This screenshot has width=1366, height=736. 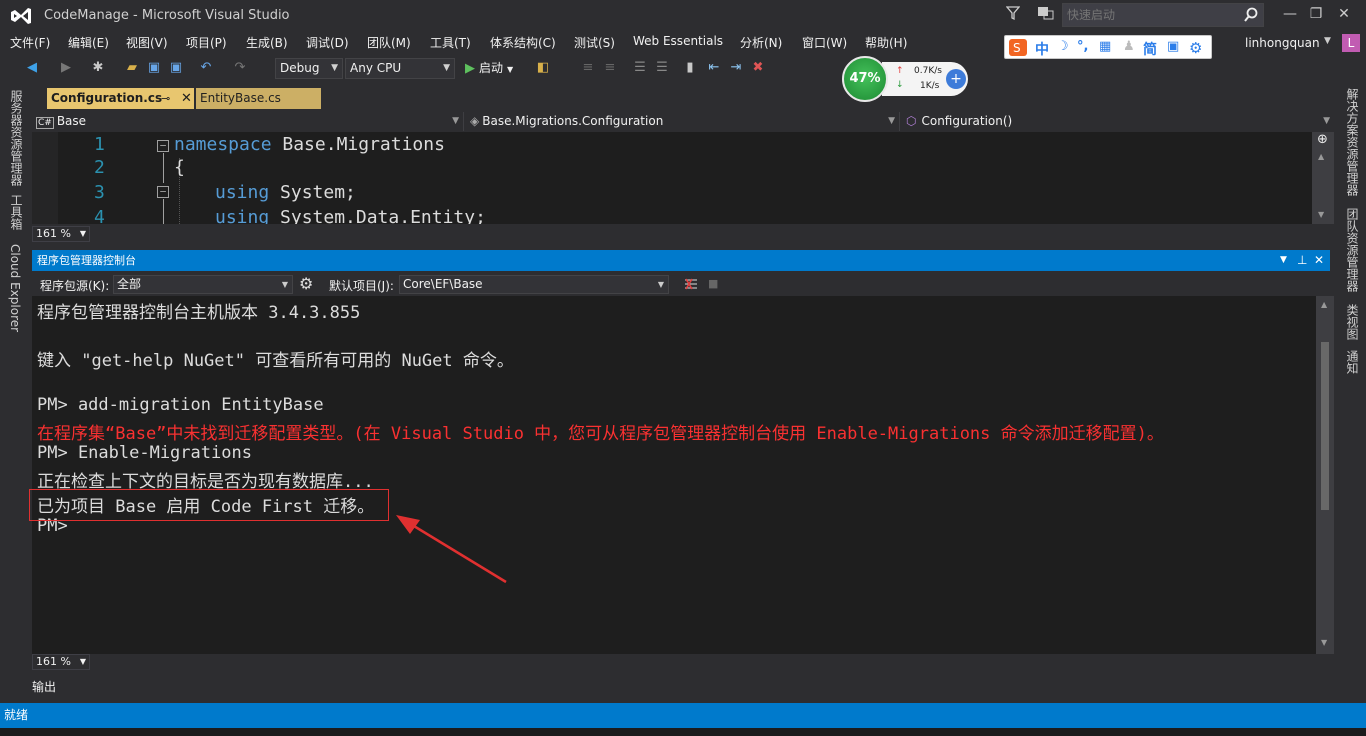 I want to click on editor-vertical-scrollbar: ⊕ ▲ ▼, so click(x=1323, y=178).